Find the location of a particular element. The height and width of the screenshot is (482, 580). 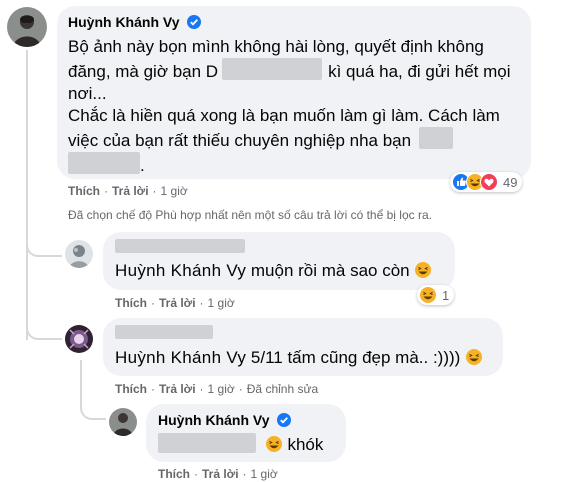

reply-text: khók is located at coordinates (240, 444).